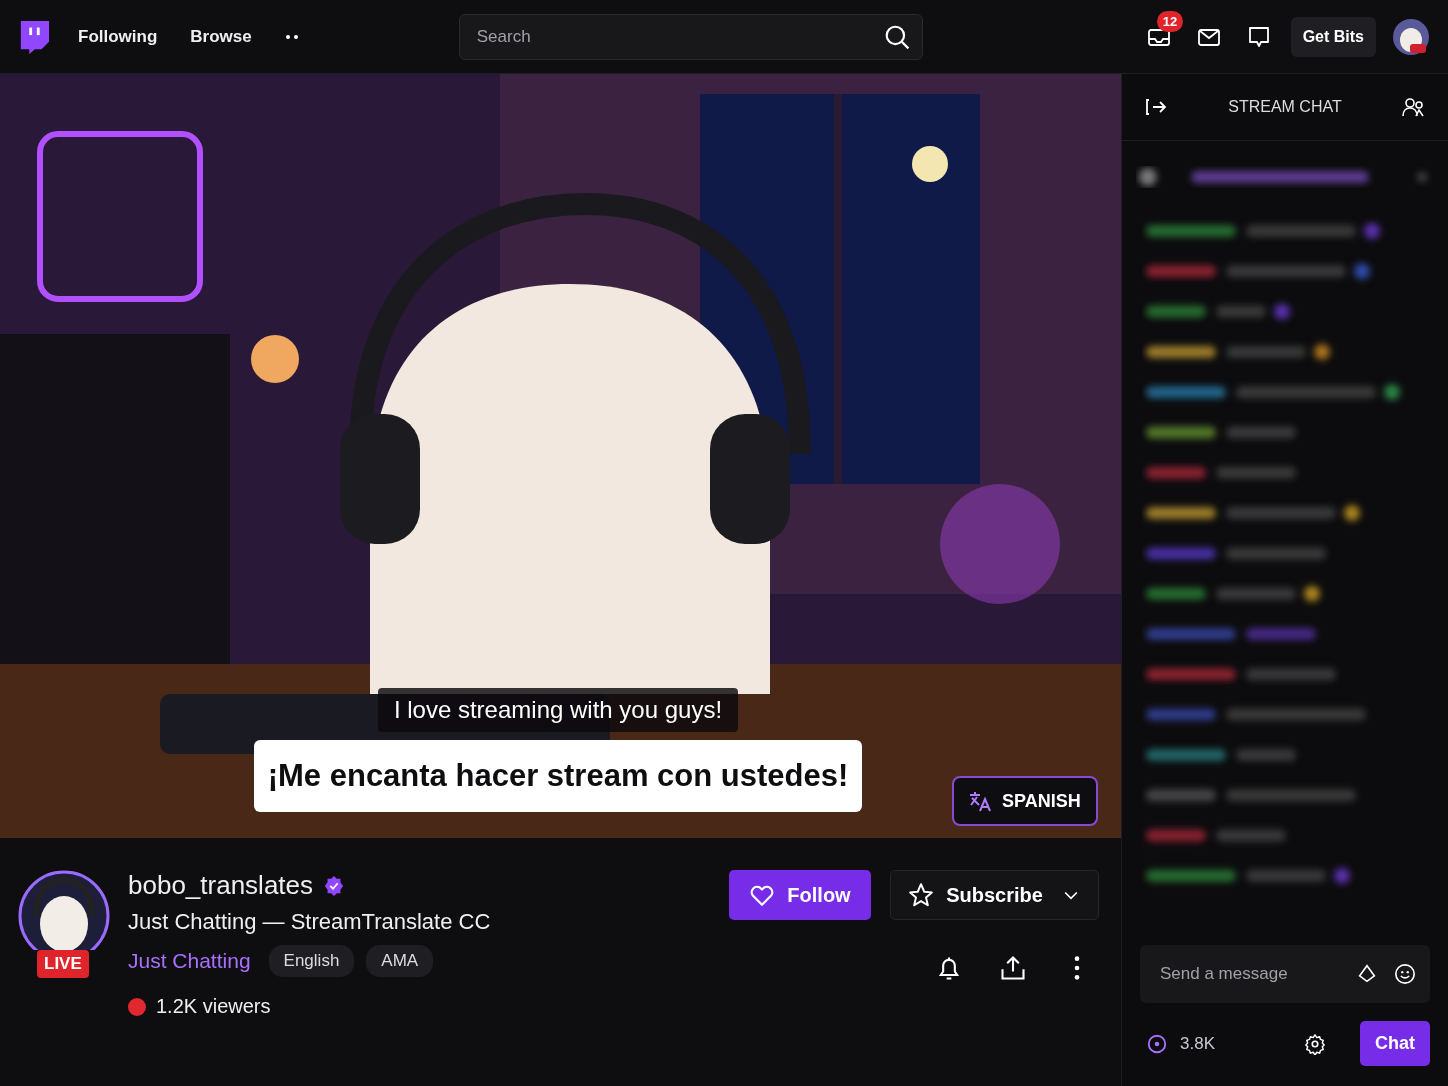 This screenshot has width=1448, height=1086. Describe the element at coordinates (63, 964) in the screenshot. I see `live-badge: LIVE` at that location.